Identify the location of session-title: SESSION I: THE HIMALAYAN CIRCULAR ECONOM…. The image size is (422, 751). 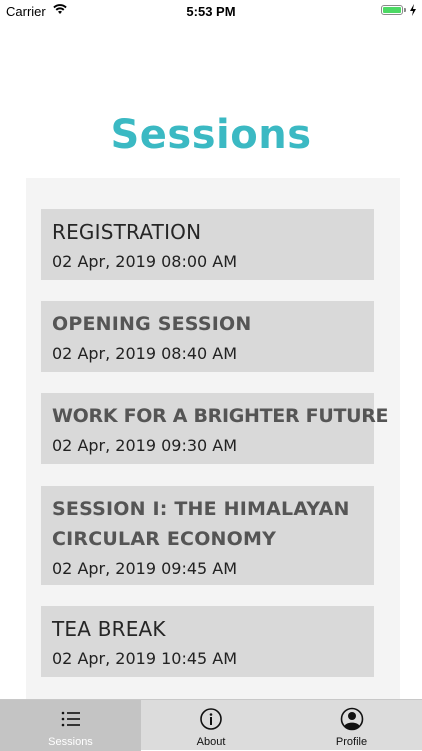
(201, 524).